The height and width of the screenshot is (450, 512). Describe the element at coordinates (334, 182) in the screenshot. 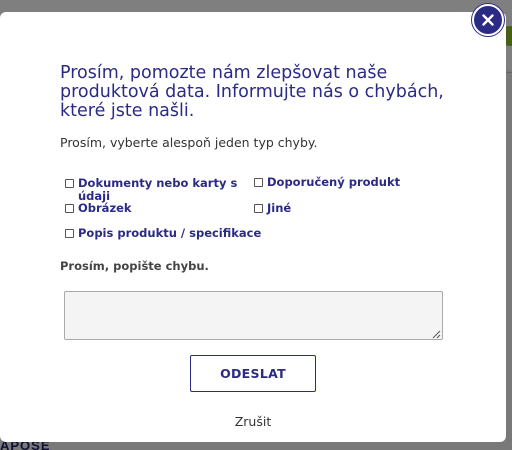

I see `checkbox-label: Doporučený produkt` at that location.